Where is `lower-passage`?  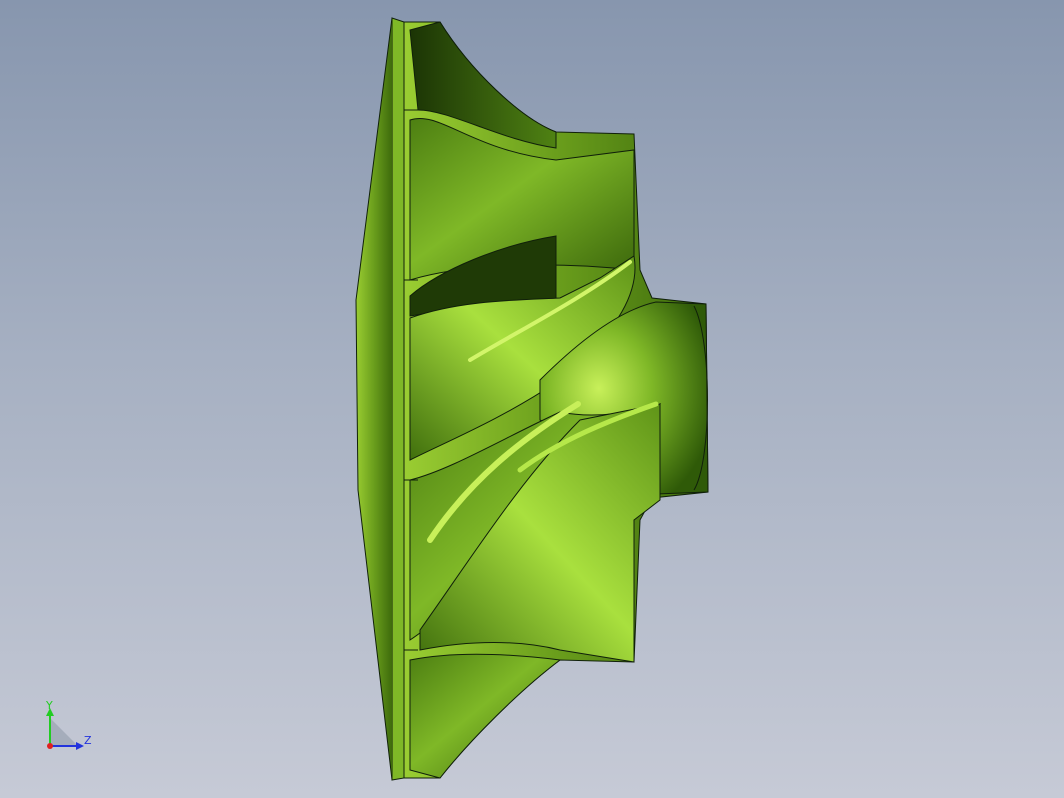
lower-passage is located at coordinates (485, 716).